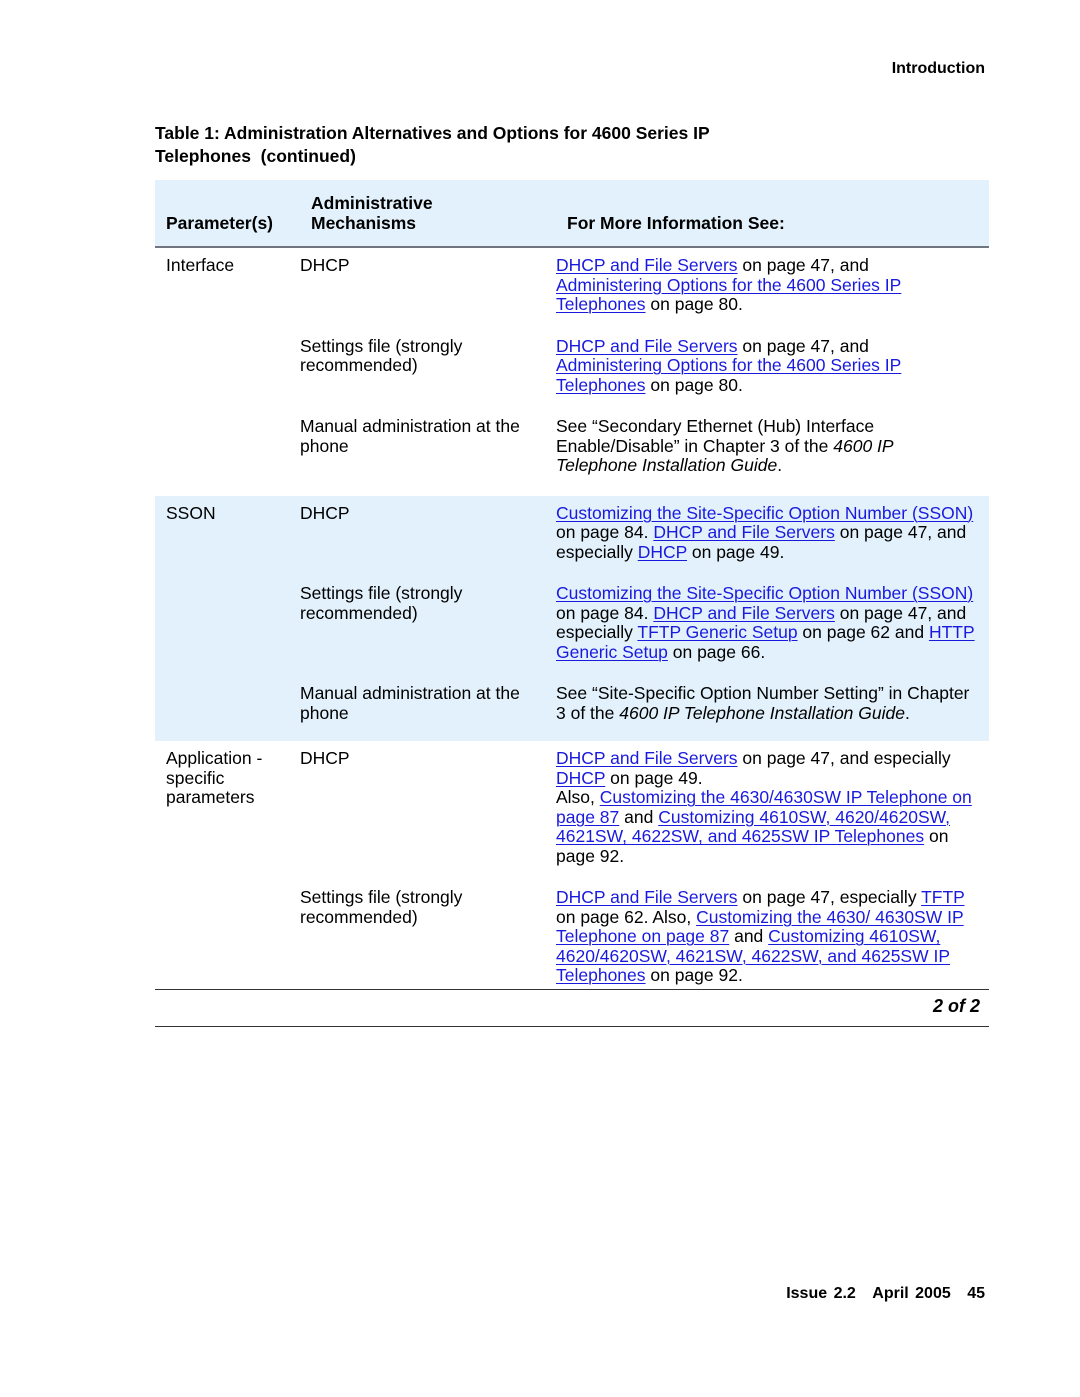 The image size is (1080, 1397). Describe the element at coordinates (572, 1026) in the screenshot. I see `table-end-rule` at that location.